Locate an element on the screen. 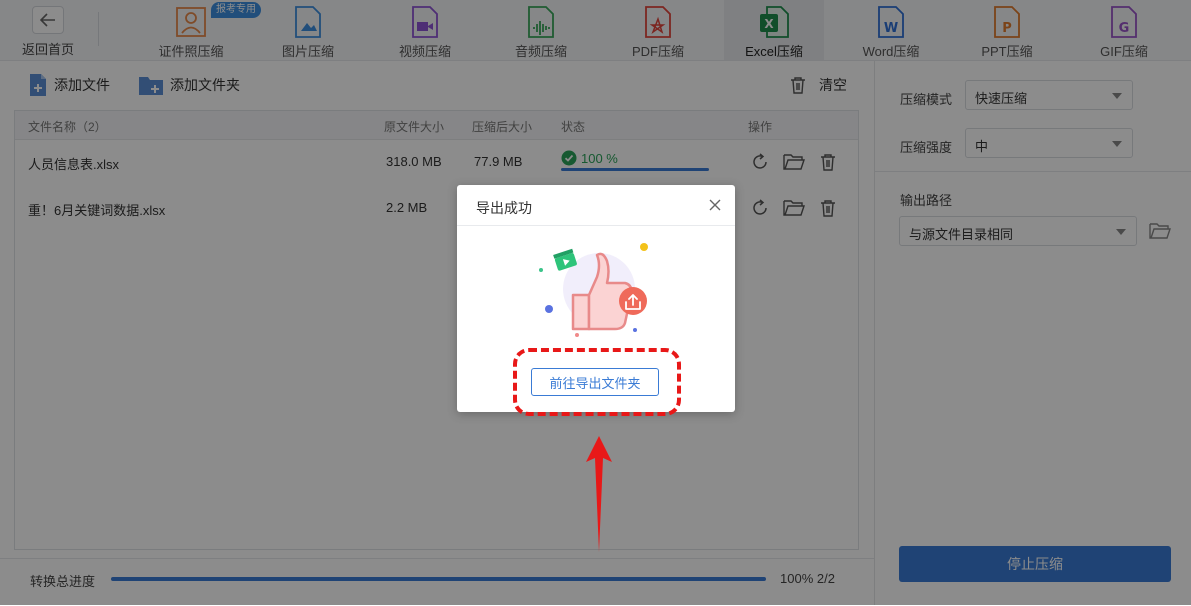 The height and width of the screenshot is (606, 1191). dialog-title: 导出成功 is located at coordinates (504, 208).